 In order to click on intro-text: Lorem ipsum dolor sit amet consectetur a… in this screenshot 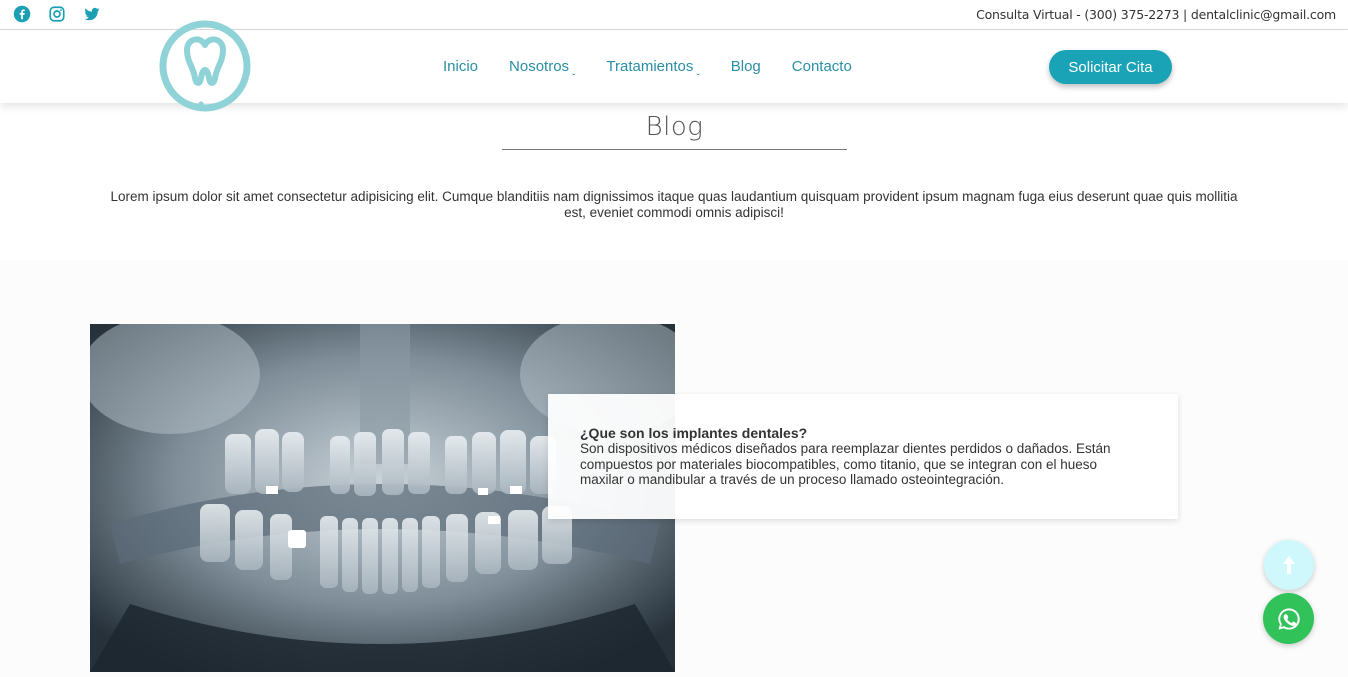, I will do `click(674, 204)`.